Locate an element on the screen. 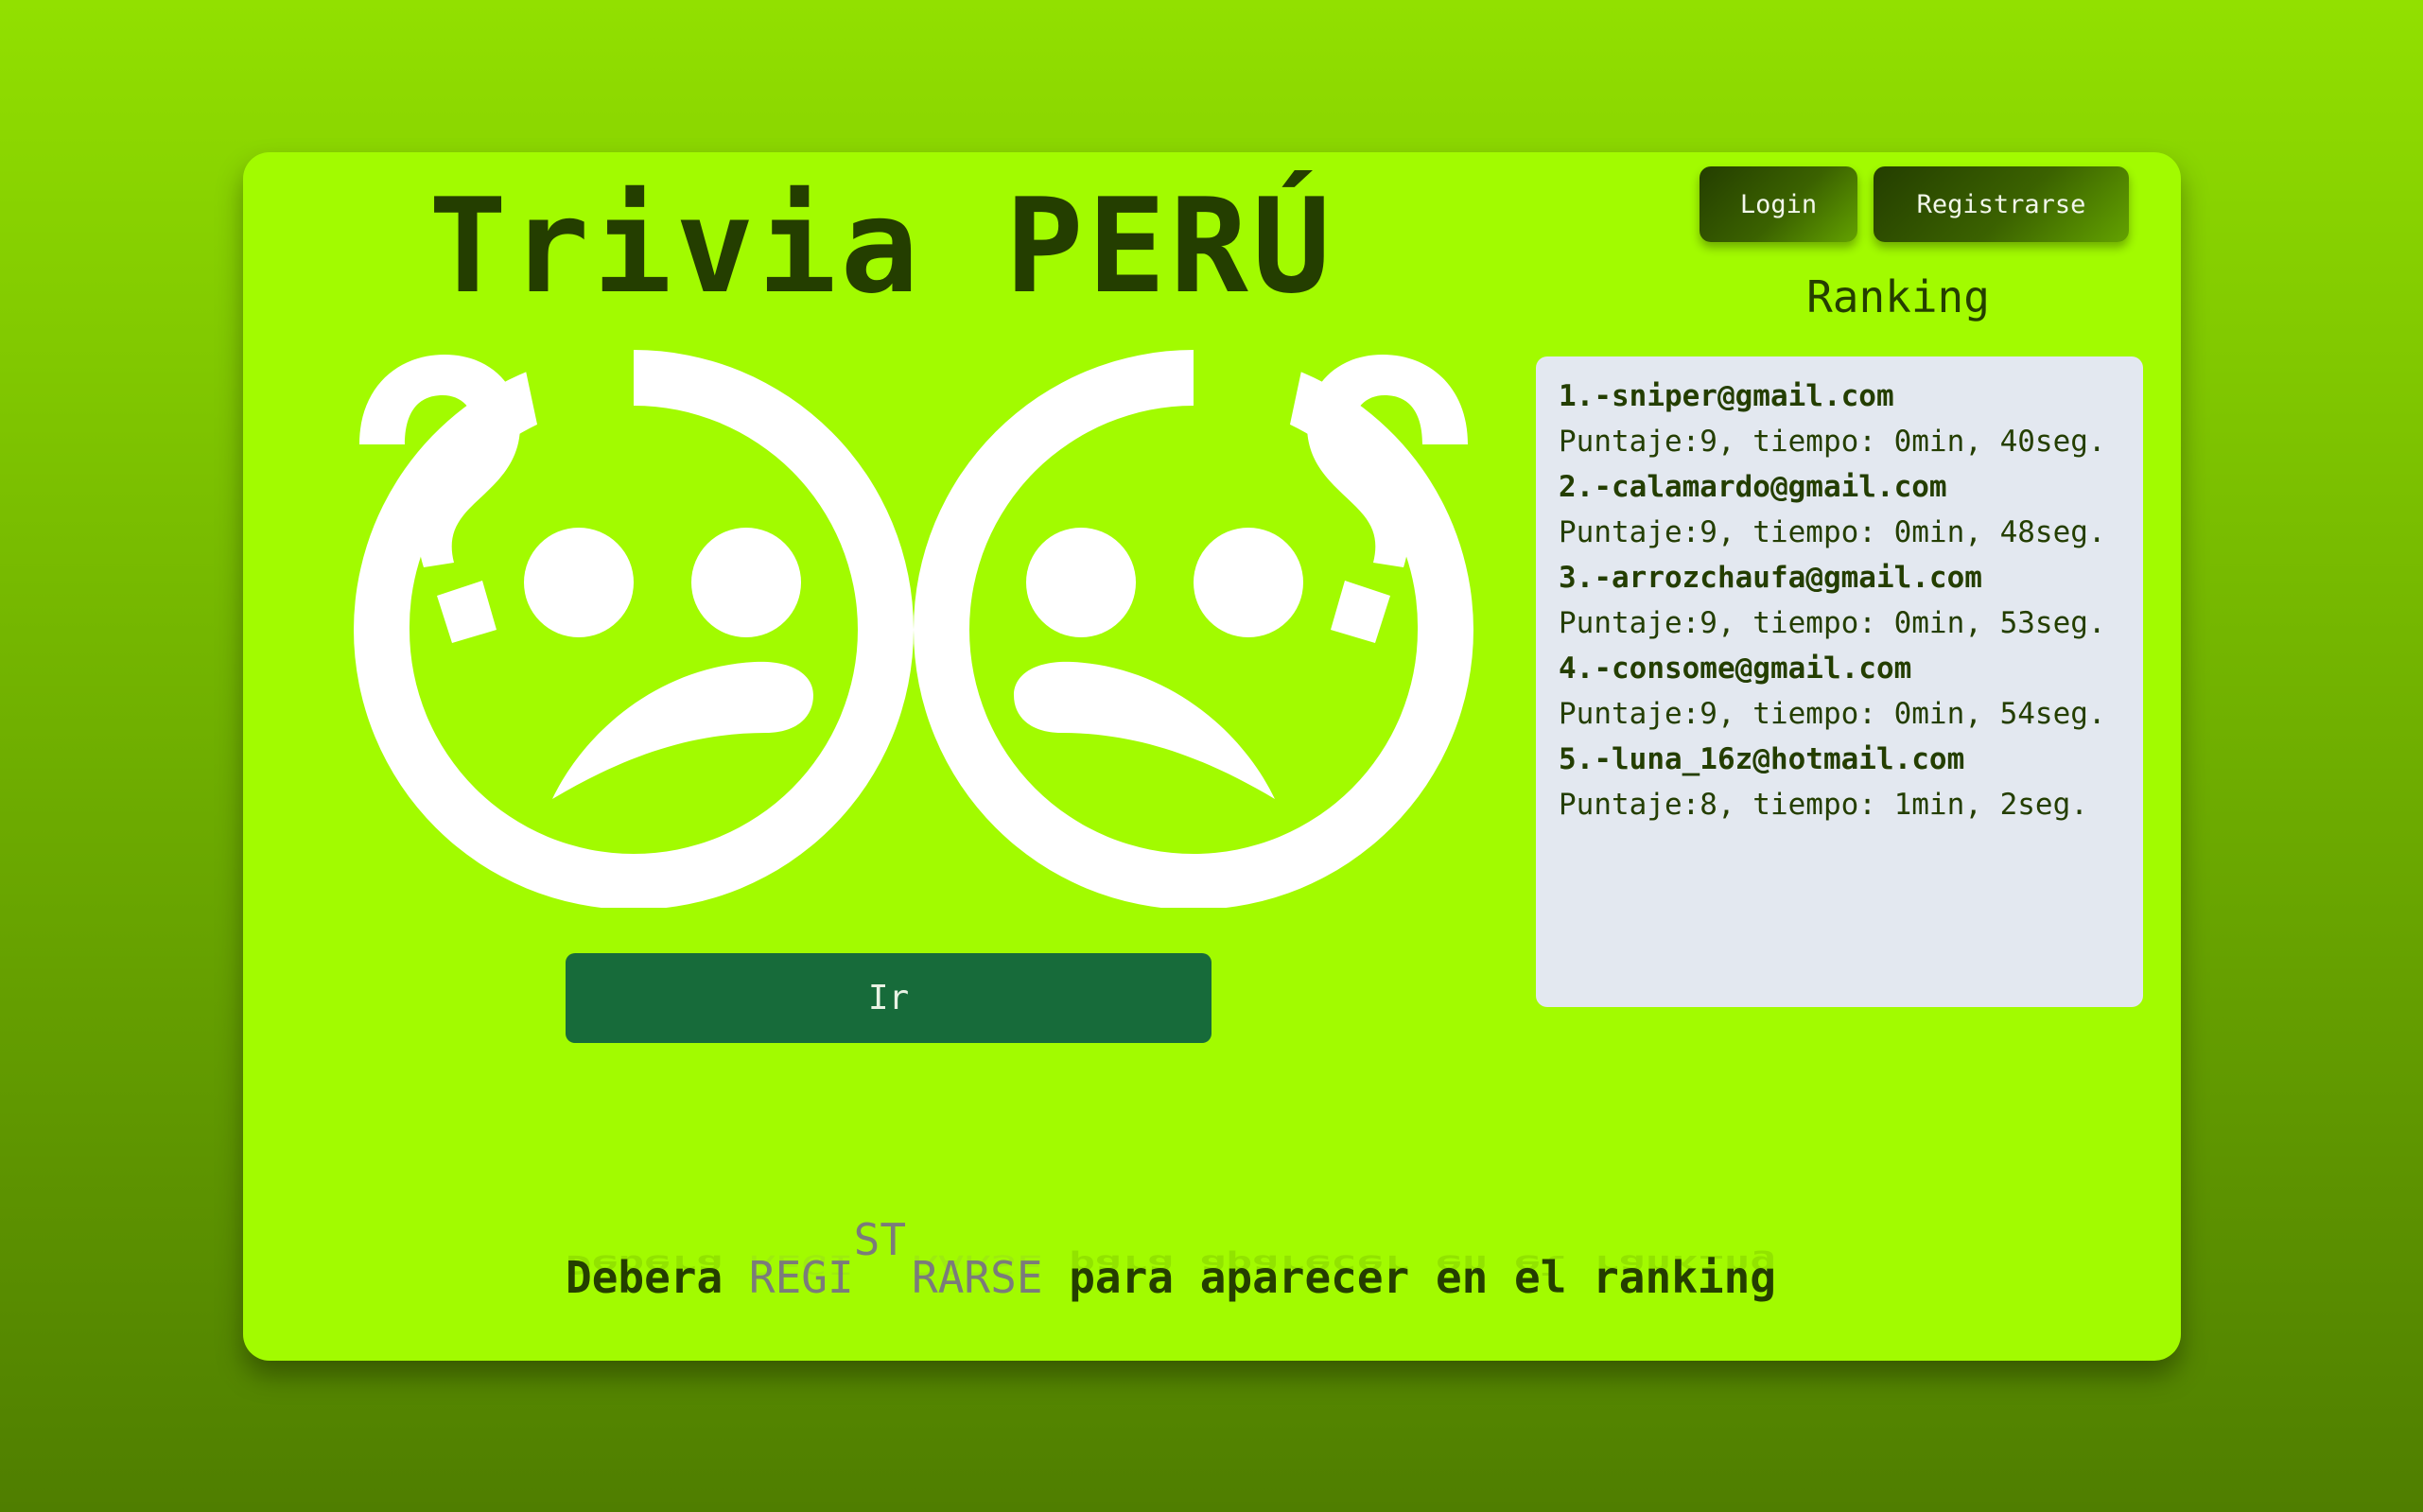 The image size is (2423, 1512). ranking-email: 4.-consome@gmail.com is located at coordinates (1735, 669).